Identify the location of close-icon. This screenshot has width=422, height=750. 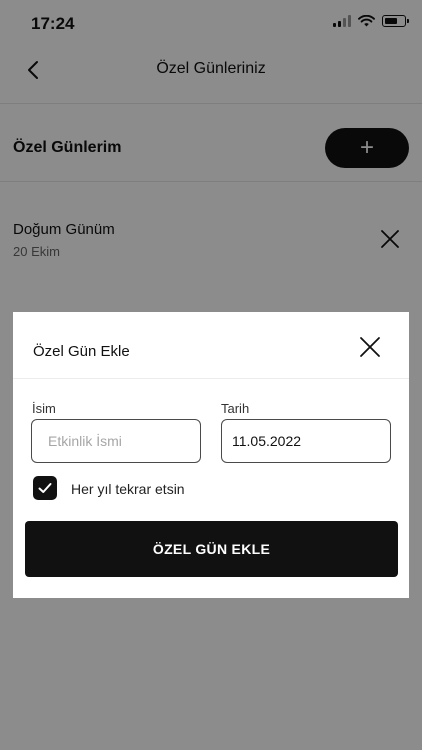
(370, 347).